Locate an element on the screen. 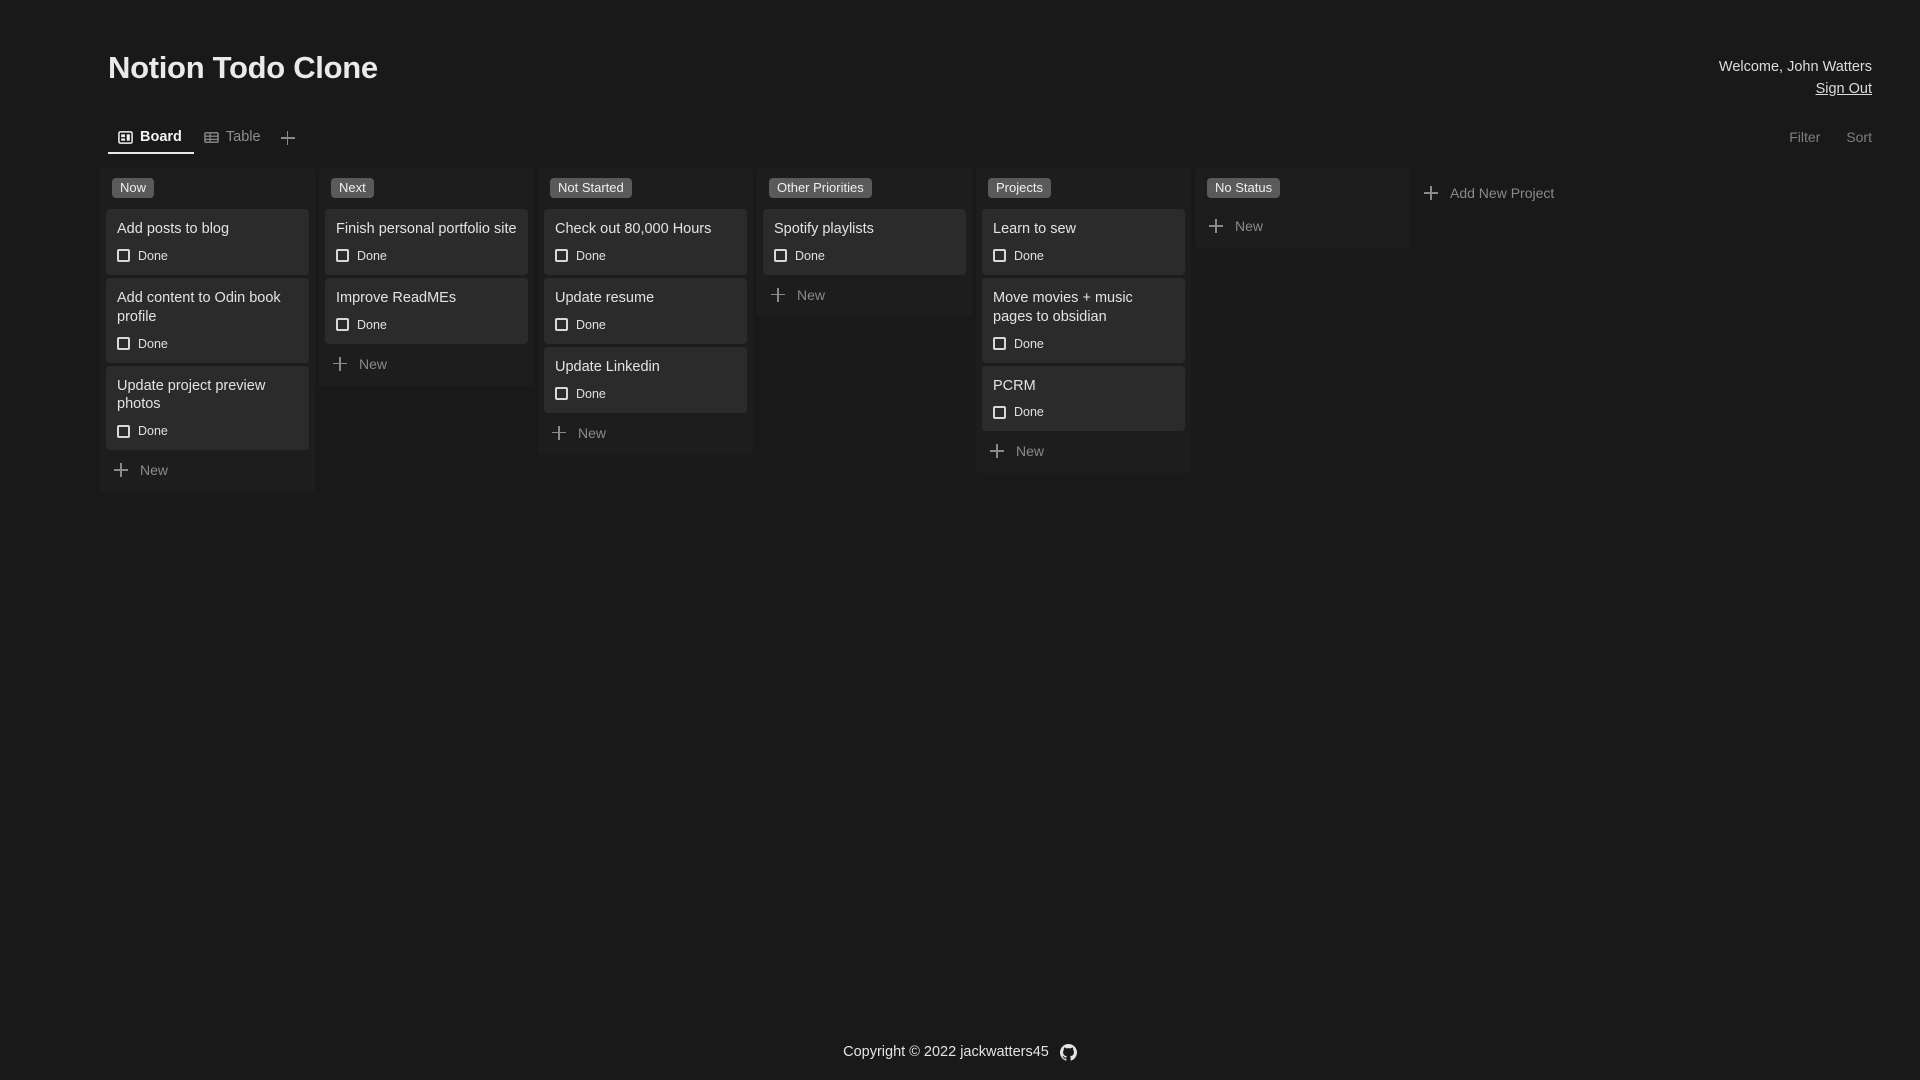  sign-out-link: Sign Out is located at coordinates (1844, 90).